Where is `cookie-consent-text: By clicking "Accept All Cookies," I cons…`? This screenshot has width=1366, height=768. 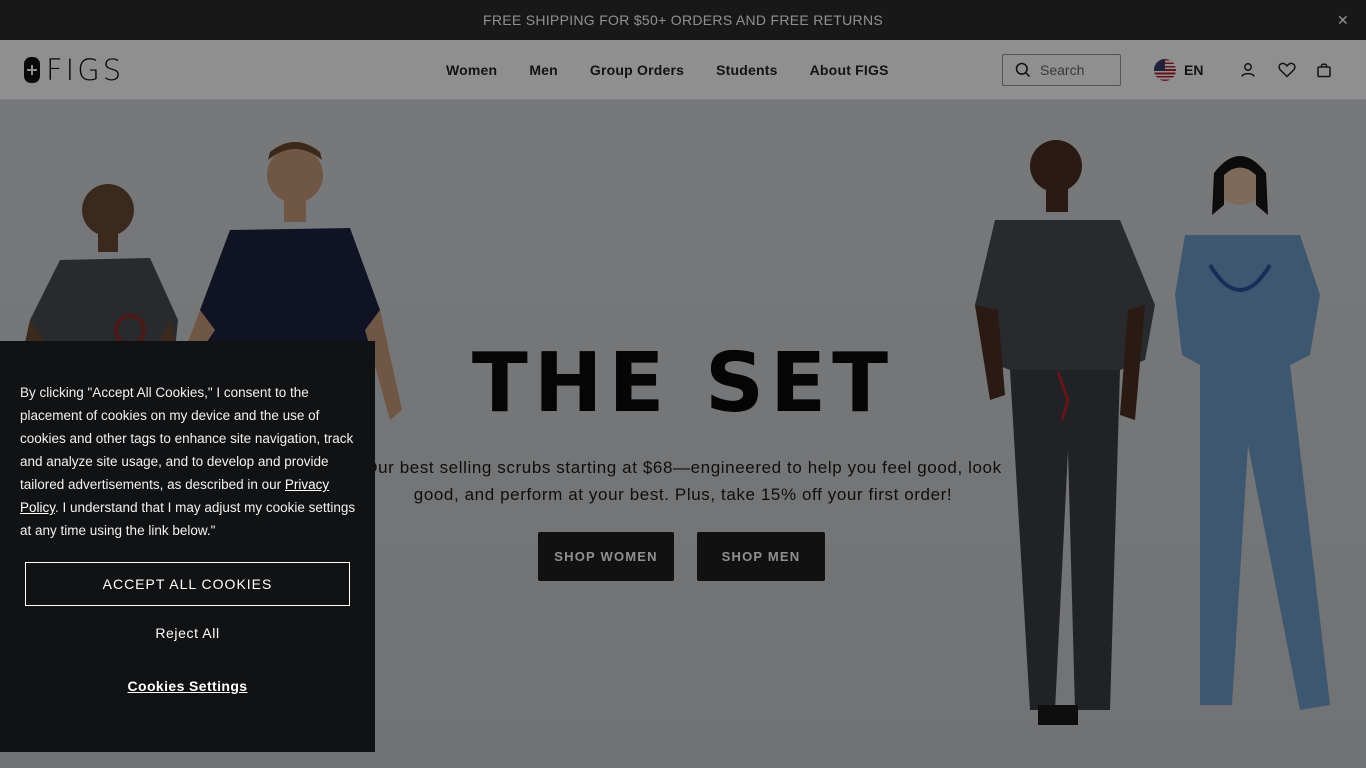
cookie-consent-text: By clicking "Accept All Cookies," I cons… is located at coordinates (190, 461).